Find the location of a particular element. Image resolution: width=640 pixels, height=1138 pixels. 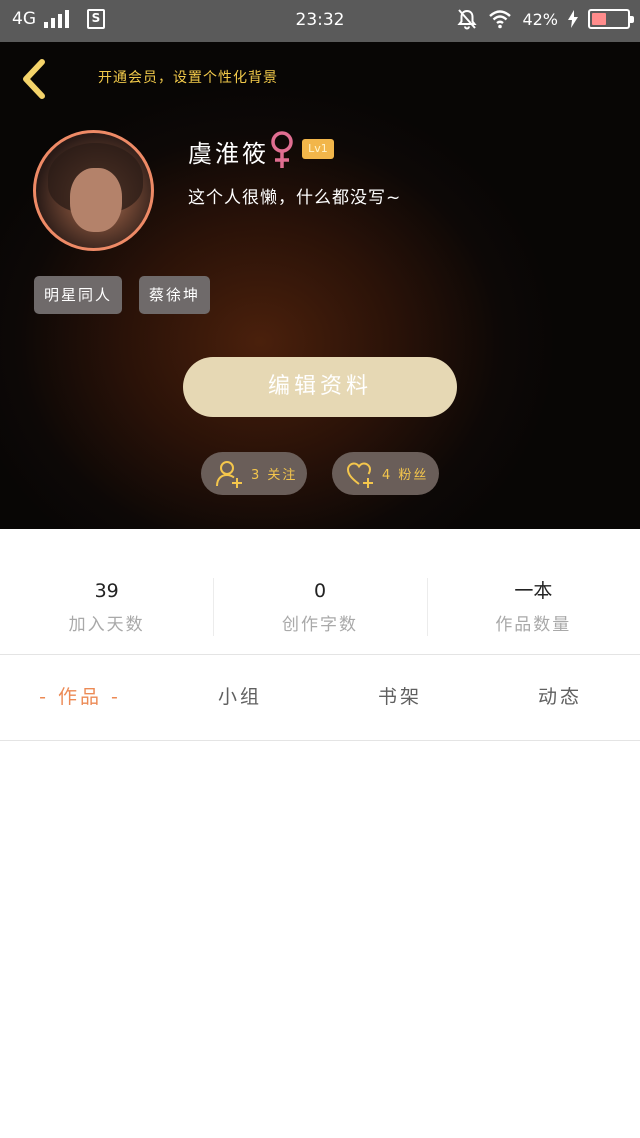

charging-icon is located at coordinates (573, 19).